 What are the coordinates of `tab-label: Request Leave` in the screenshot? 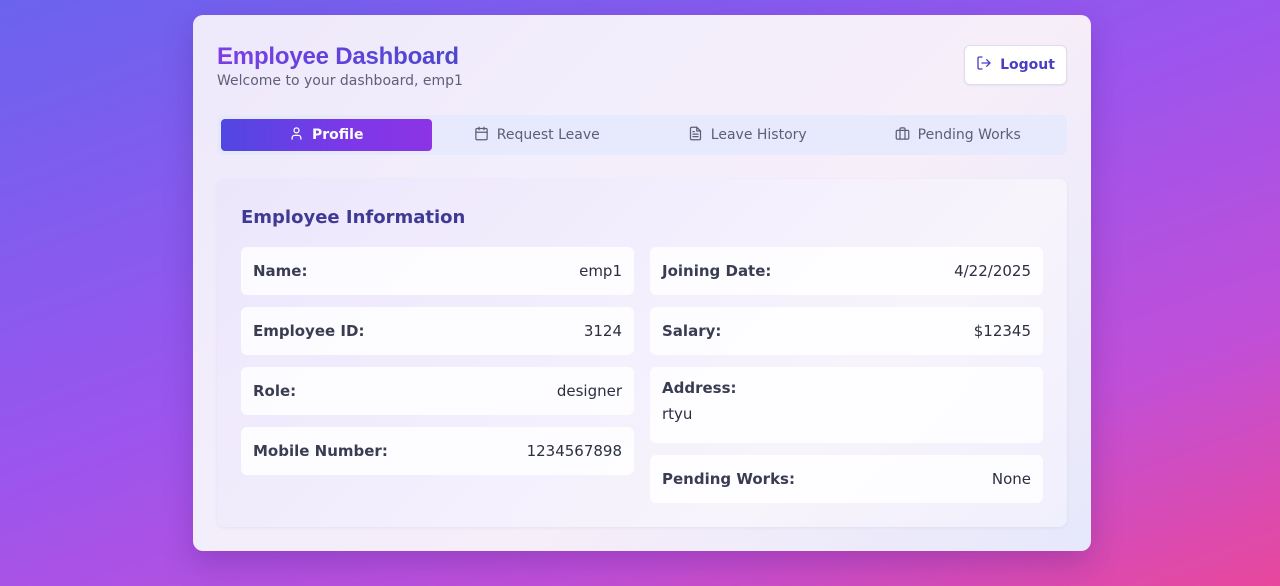 It's located at (548, 135).